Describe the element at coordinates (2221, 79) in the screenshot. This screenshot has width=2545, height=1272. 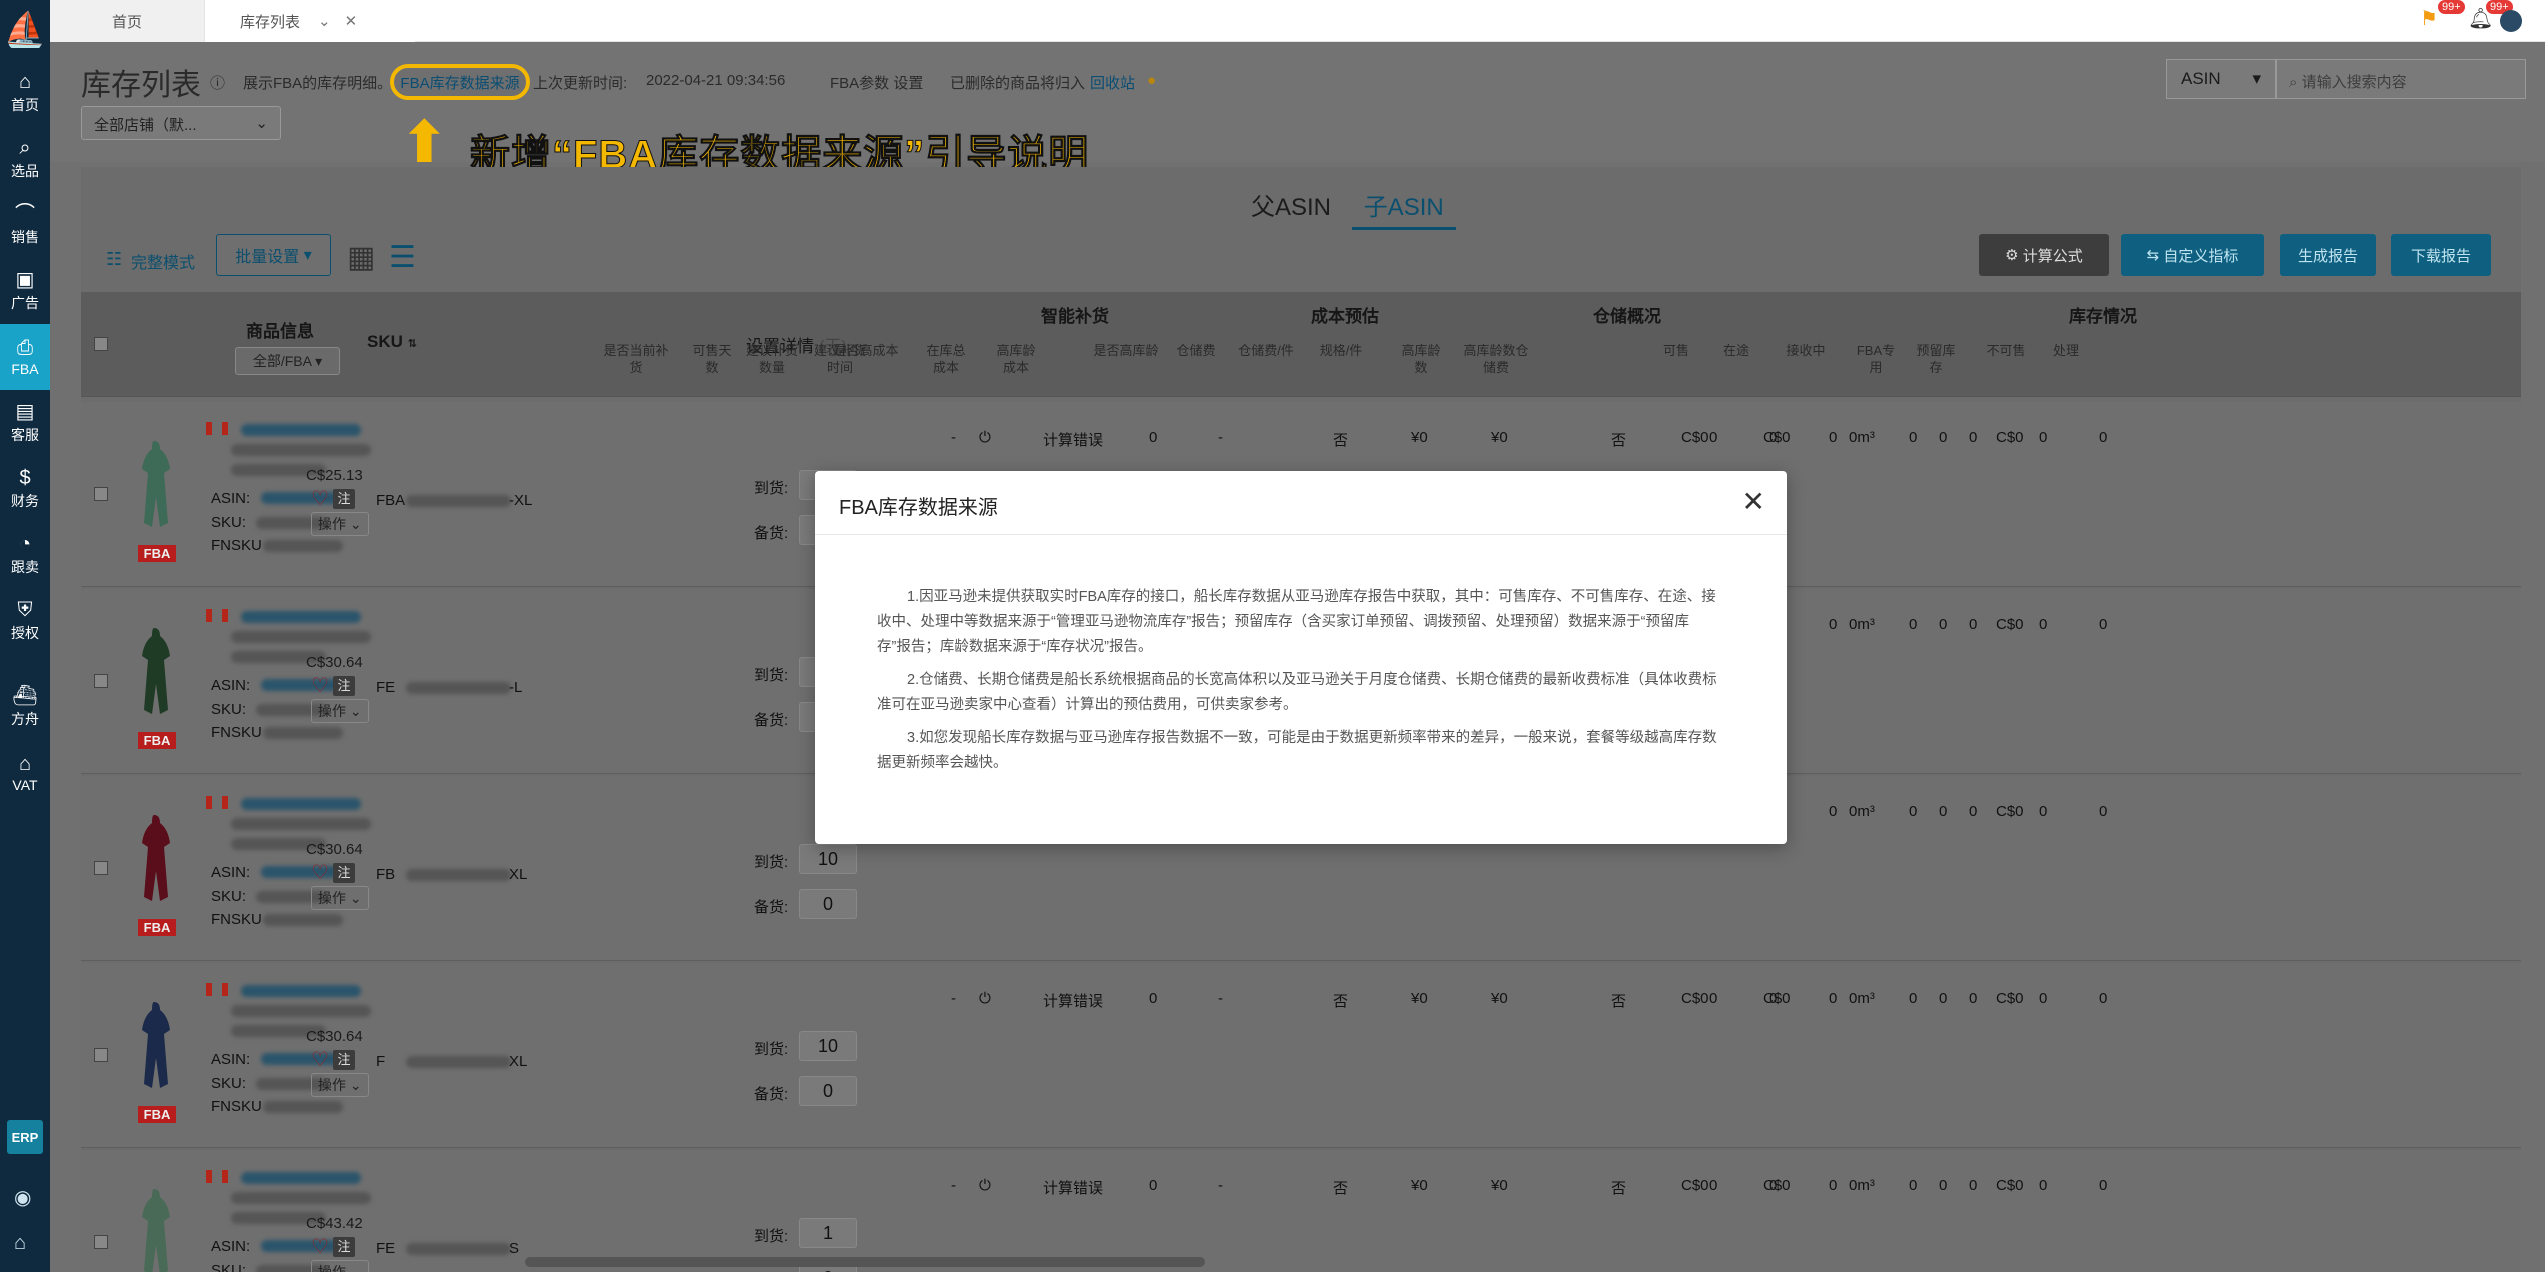
I see `search-field-select: ASIN ▾` at that location.